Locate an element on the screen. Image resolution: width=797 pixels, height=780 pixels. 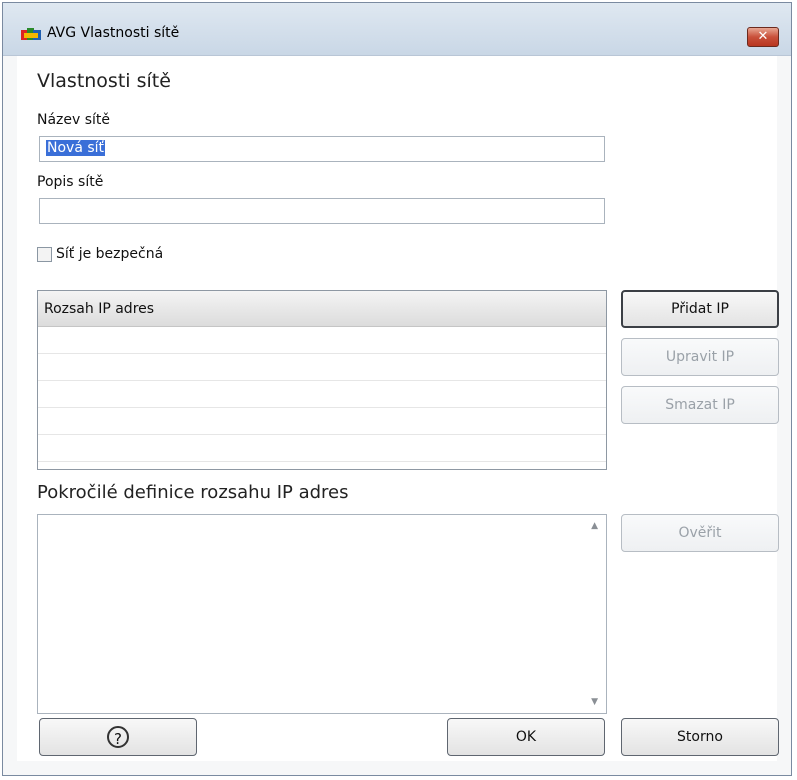
page-title: Vlastnosti sítě is located at coordinates (104, 81).